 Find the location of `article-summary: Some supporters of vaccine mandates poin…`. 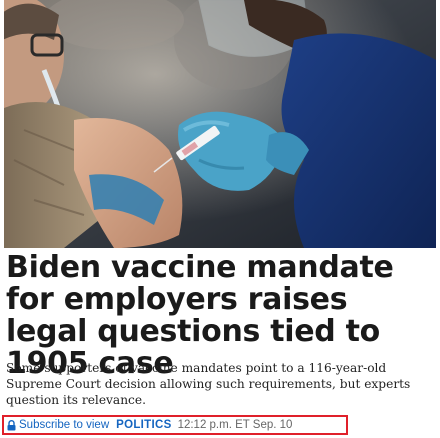

article-summary: Some supporters of vaccine mandates poin… is located at coordinates (208, 384).